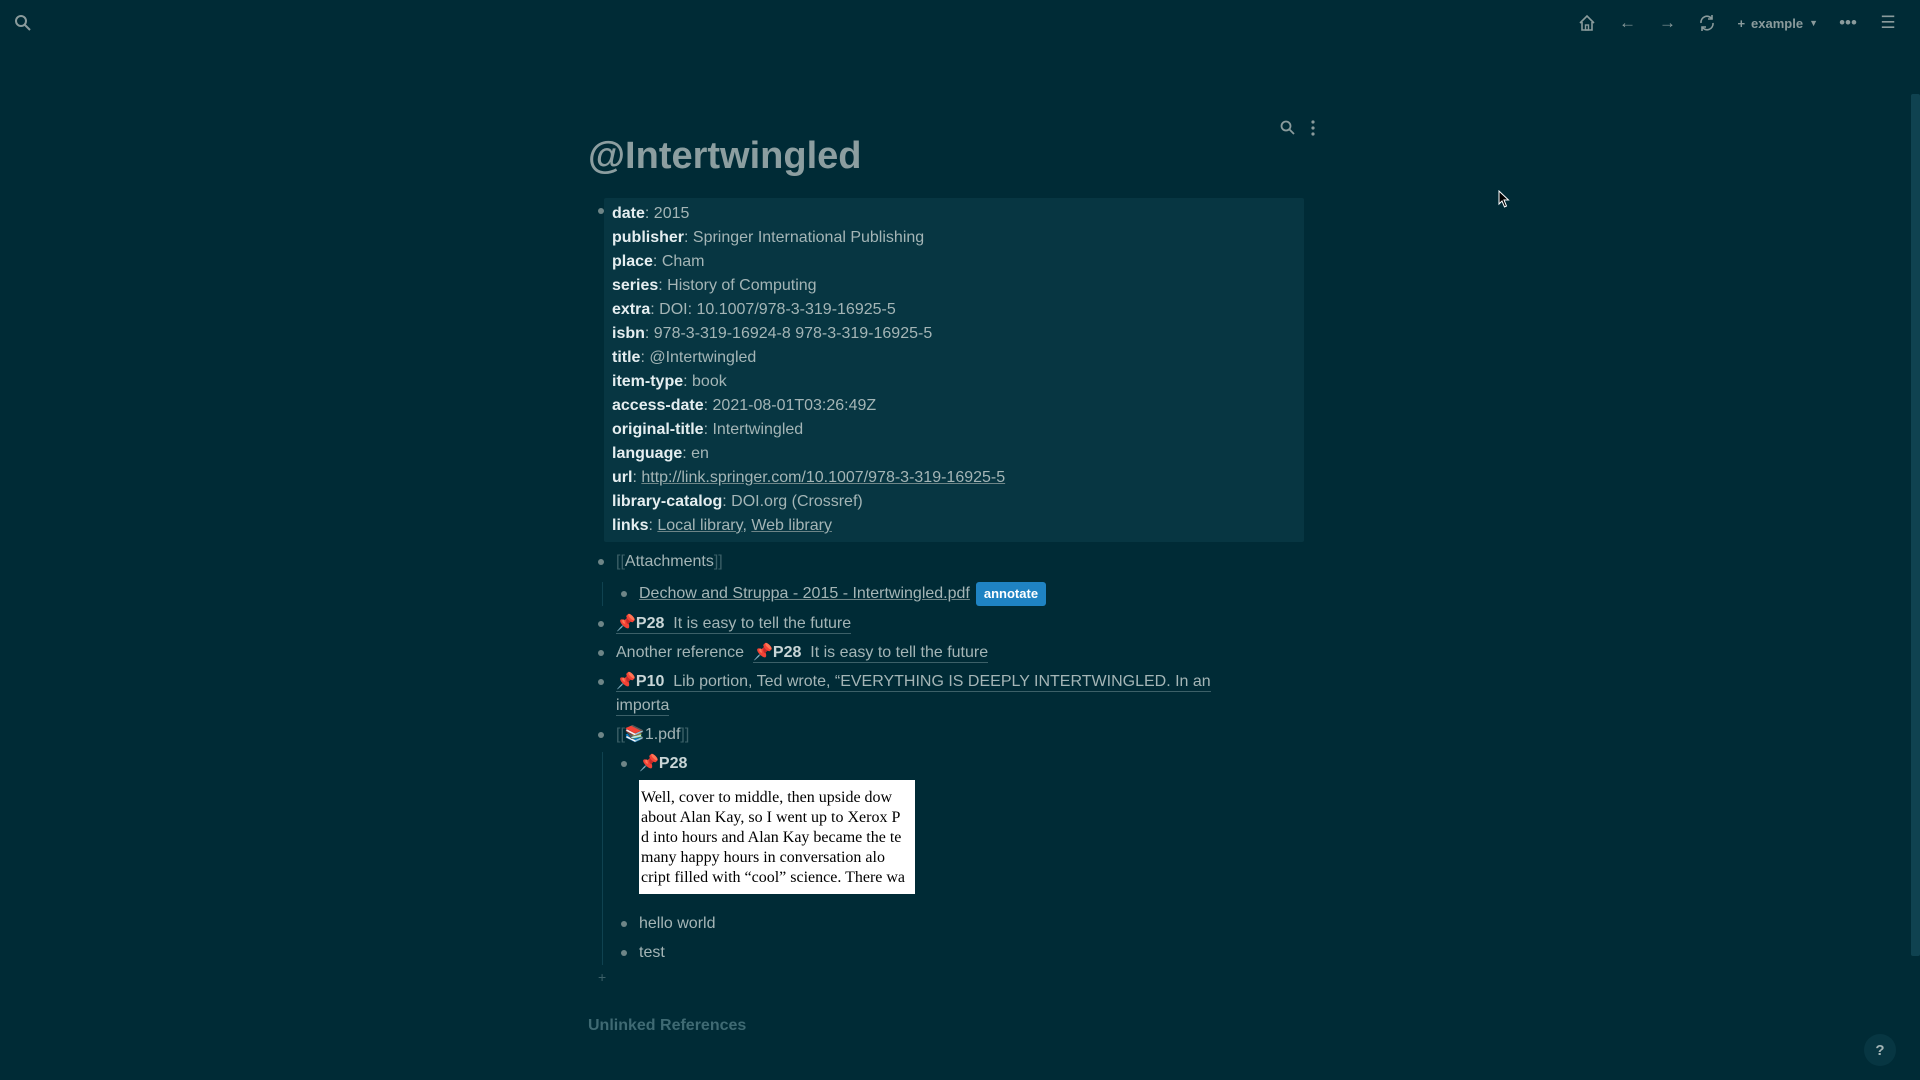  Describe the element at coordinates (958, 979) in the screenshot. I see `add-block-row: +` at that location.